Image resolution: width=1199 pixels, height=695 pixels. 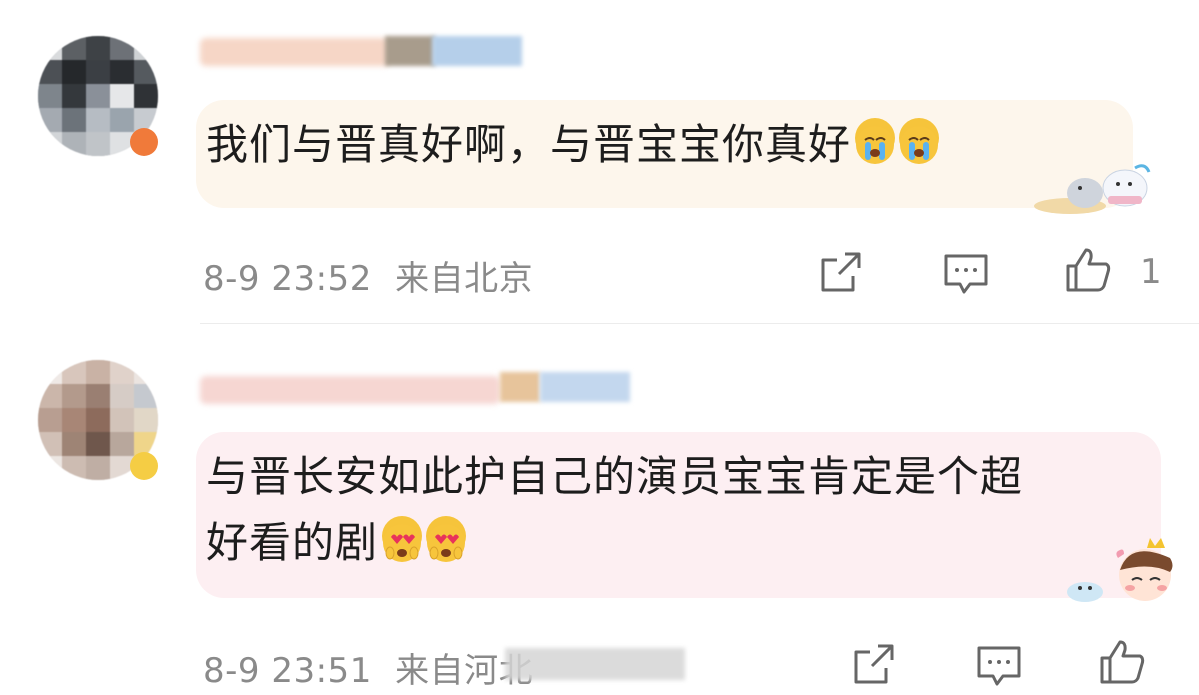 I want to click on comment-bubble: 我们与晋真好啊，与晋宝宝你真好, so click(x=664, y=154).